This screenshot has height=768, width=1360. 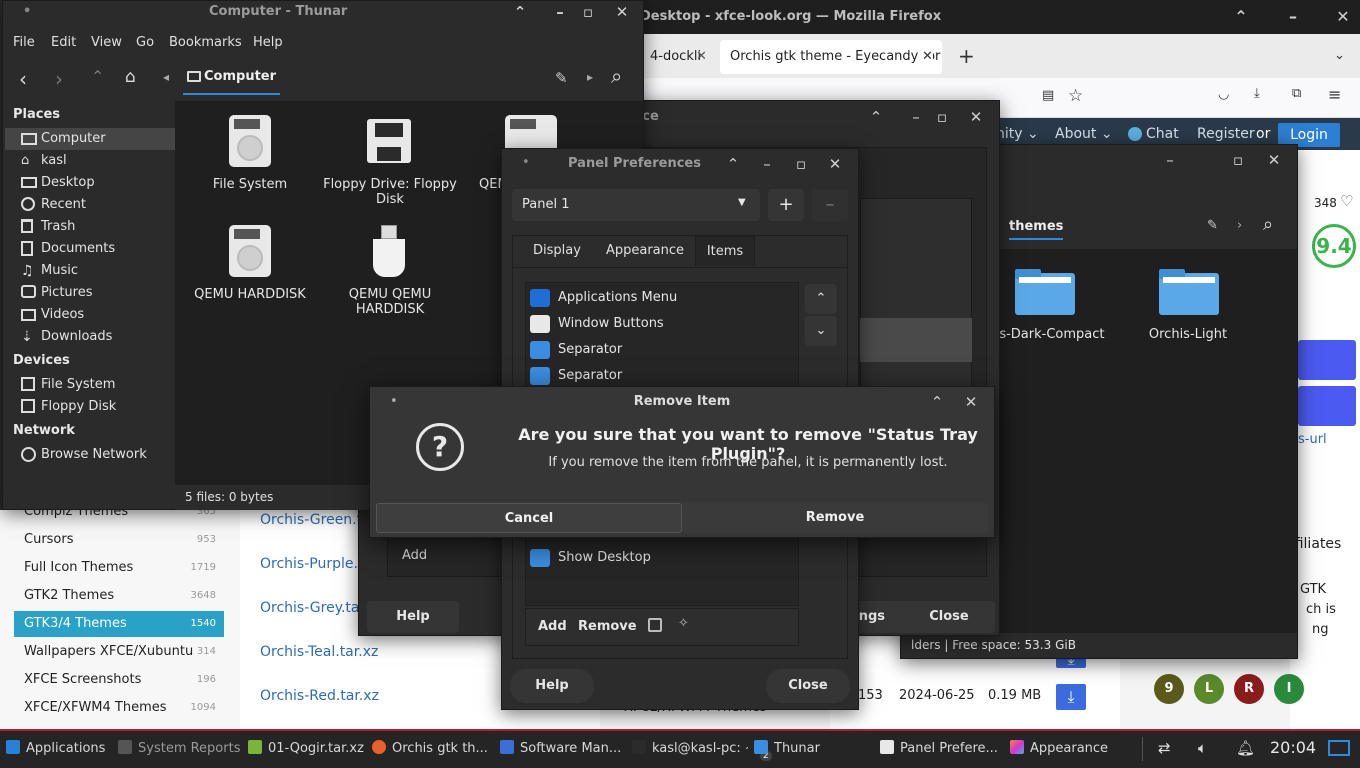 I want to click on file-label: QEMU QEMU HARDDISK, so click(x=390, y=302).